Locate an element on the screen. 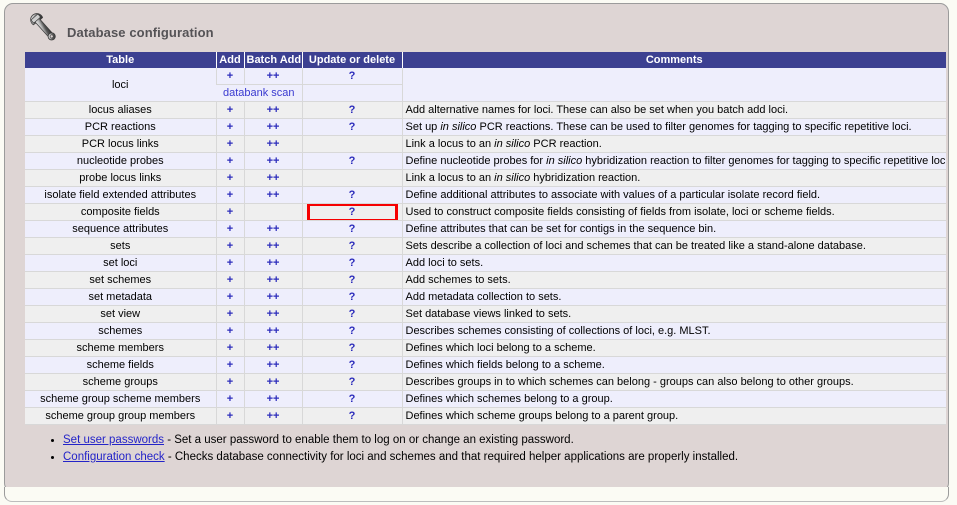 The height and width of the screenshot is (505, 957). cell-databank-scan: databank scan is located at coordinates (259, 93).